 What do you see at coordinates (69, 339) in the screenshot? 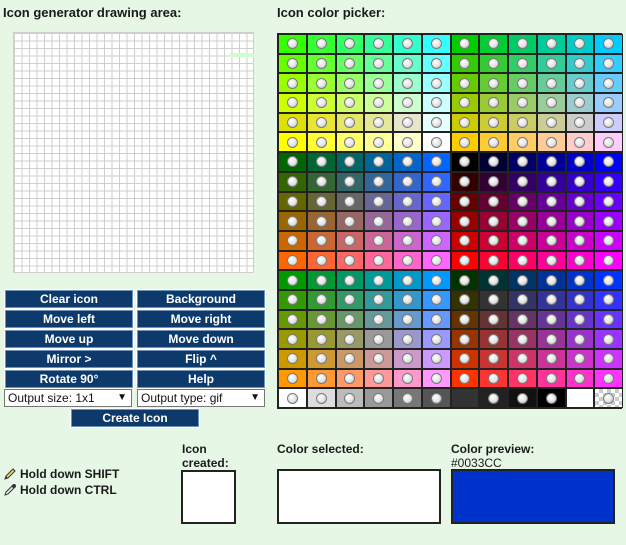
I see `move-up-button: Move up` at bounding box center [69, 339].